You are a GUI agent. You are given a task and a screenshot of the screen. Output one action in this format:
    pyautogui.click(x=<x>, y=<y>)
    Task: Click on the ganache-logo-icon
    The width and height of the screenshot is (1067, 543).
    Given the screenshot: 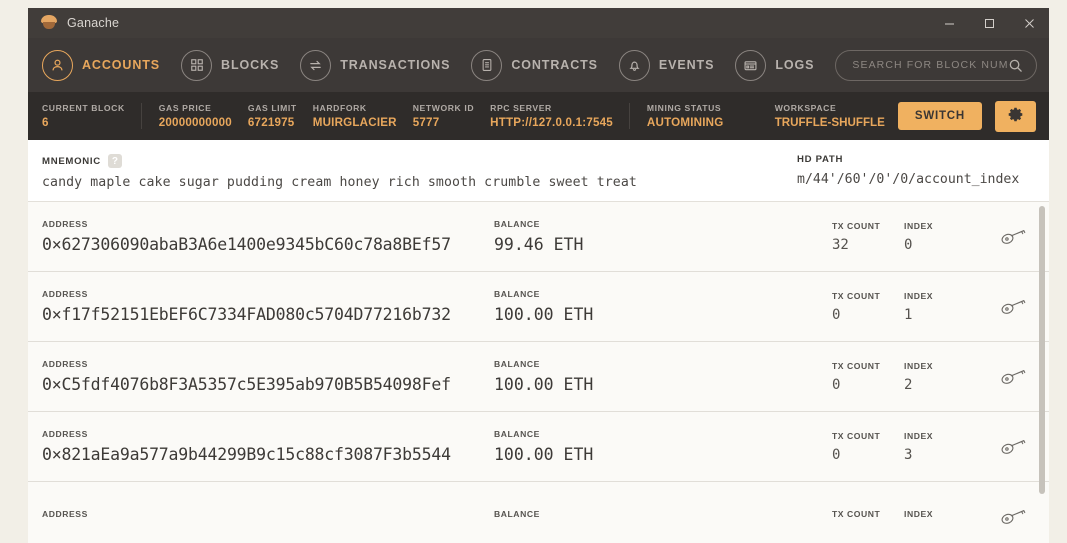 What is the action you would take?
    pyautogui.click(x=49, y=23)
    